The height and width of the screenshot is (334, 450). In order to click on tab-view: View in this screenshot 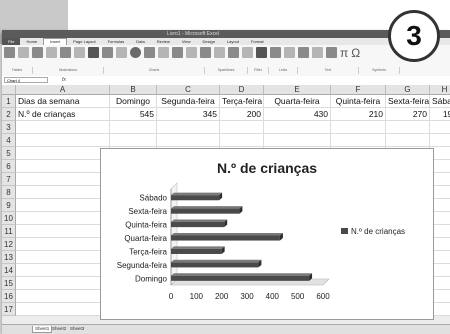, I will do `click(186, 41)`.